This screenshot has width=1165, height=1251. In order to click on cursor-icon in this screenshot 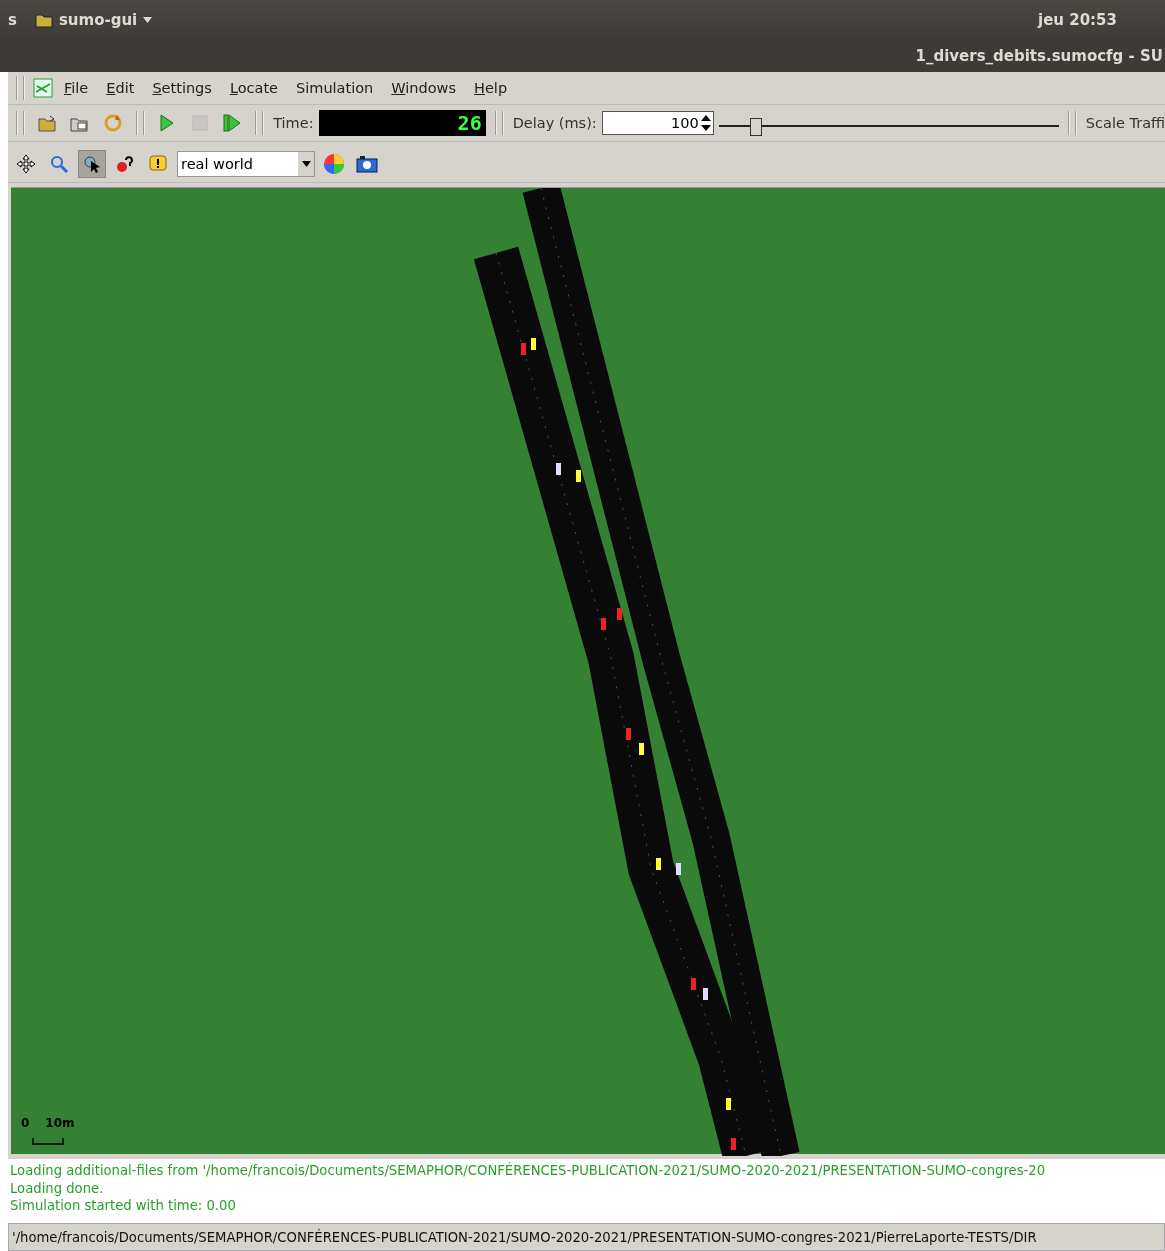, I will do `click(92, 164)`.